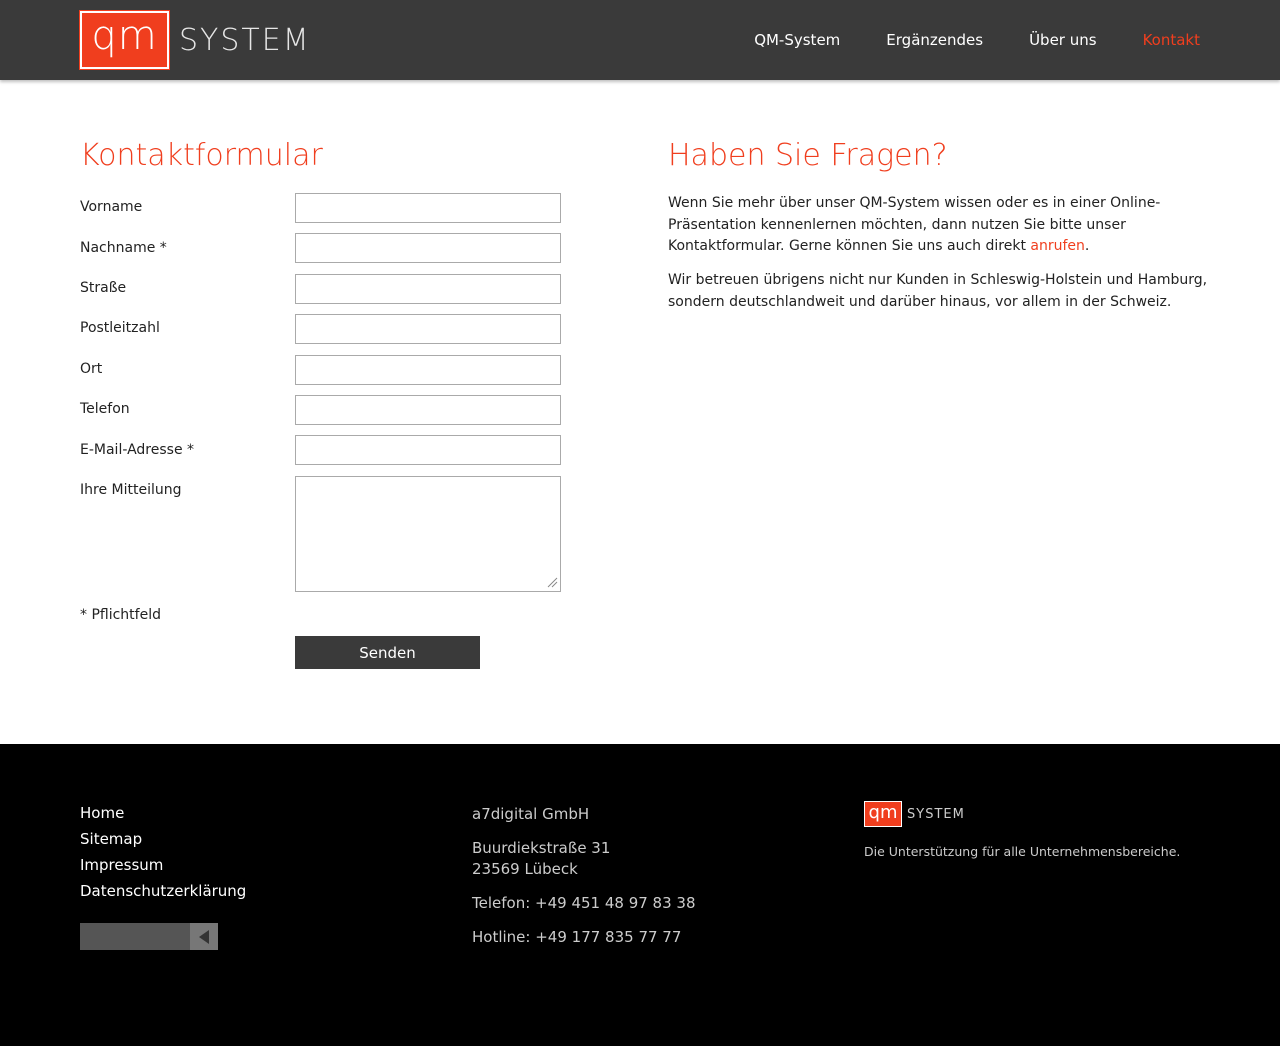 This screenshot has width=1280, height=1046. I want to click on footer-link-impressum: Impressum, so click(163, 869).